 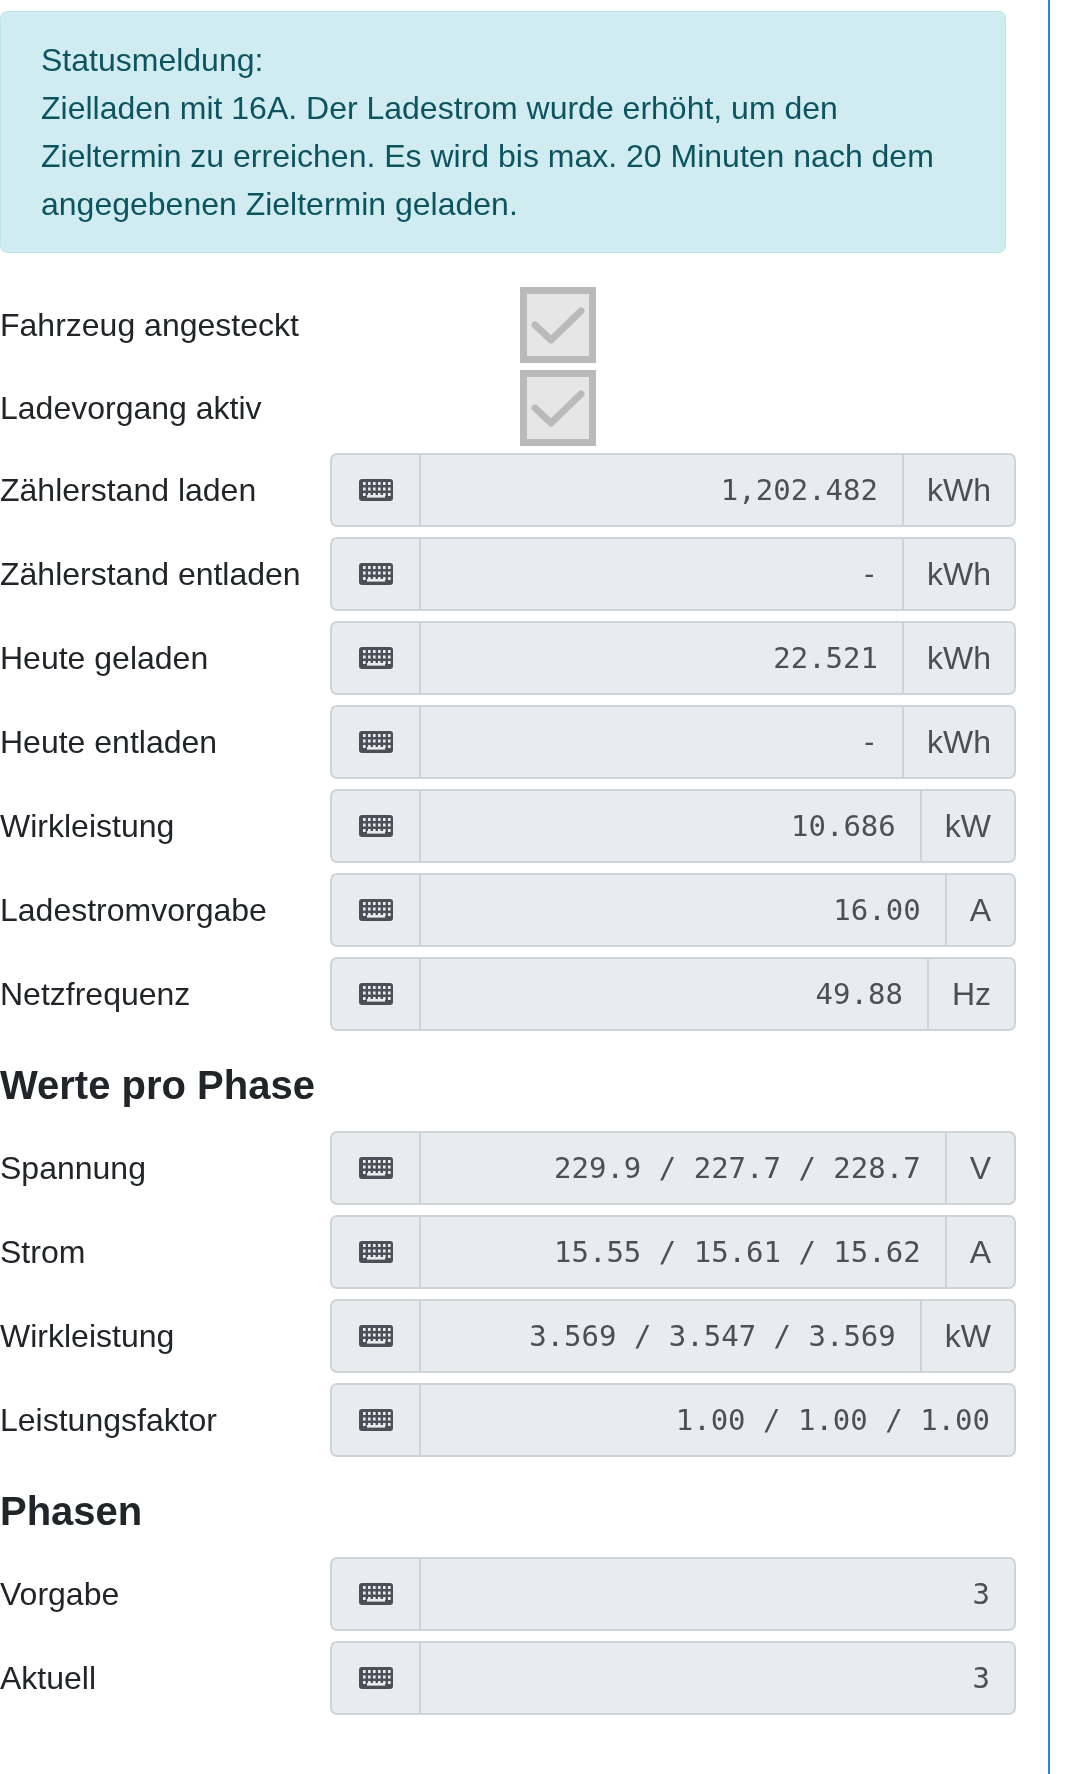 What do you see at coordinates (683, 1168) in the screenshot?
I see `value-field: 229.9 / 227.7 / 228.7` at bounding box center [683, 1168].